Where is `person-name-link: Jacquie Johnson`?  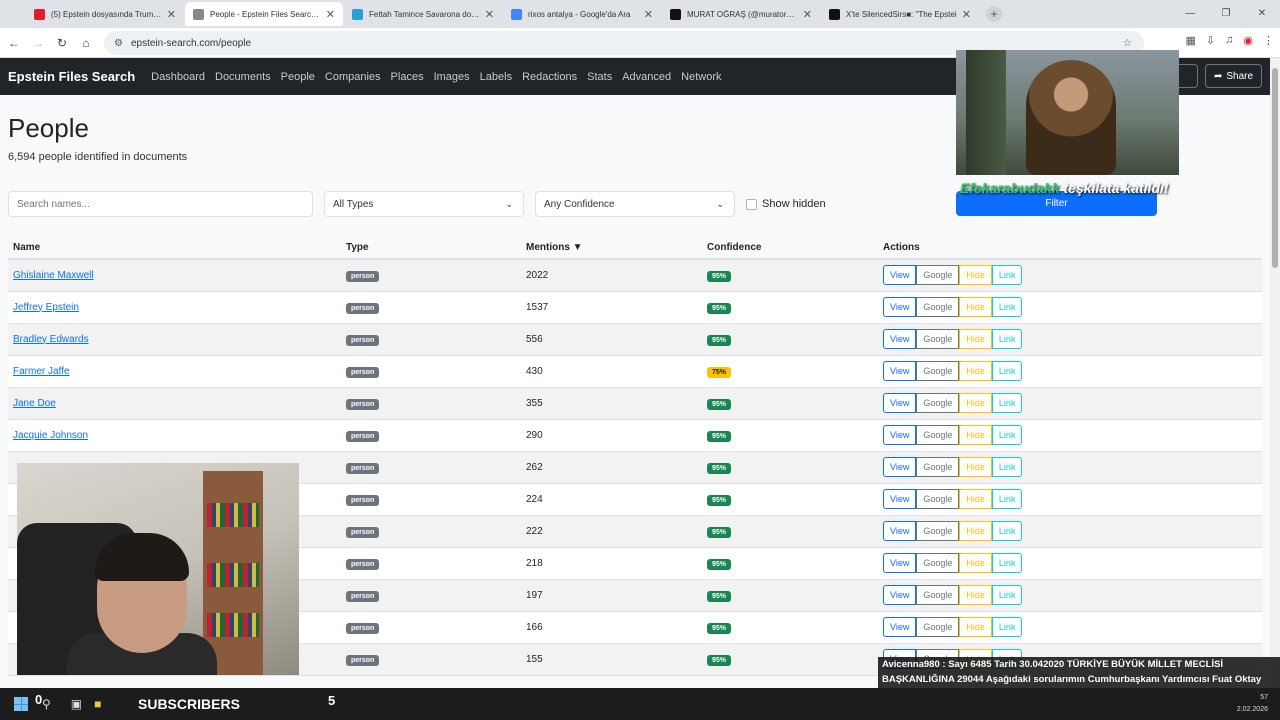 person-name-link: Jacquie Johnson is located at coordinates (50, 435).